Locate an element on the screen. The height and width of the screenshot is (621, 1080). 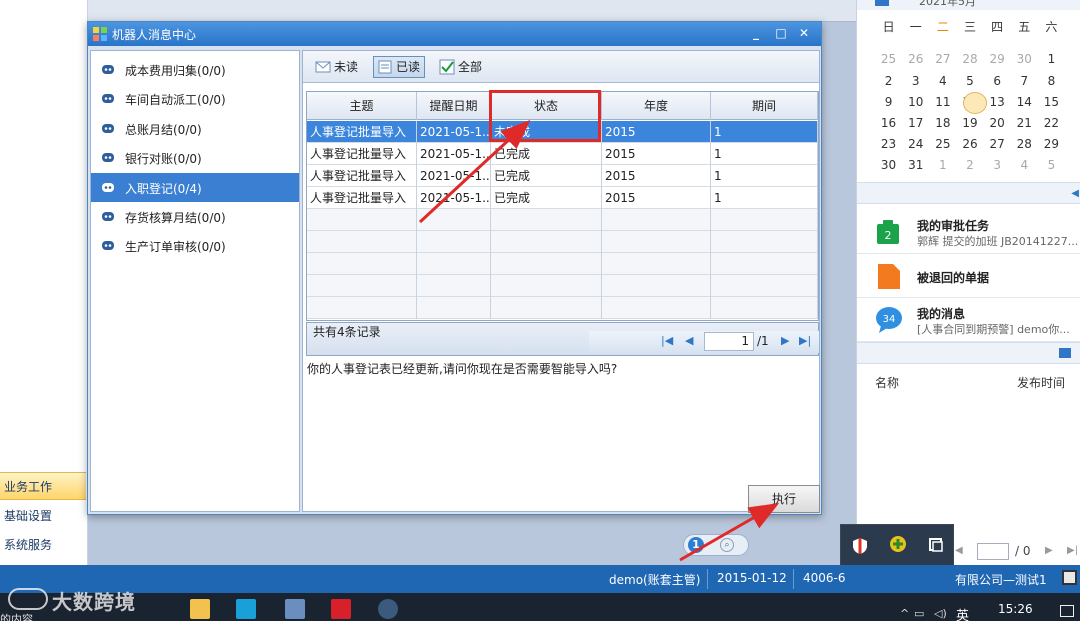
minimize-button: _ is located at coordinates (756, 33).